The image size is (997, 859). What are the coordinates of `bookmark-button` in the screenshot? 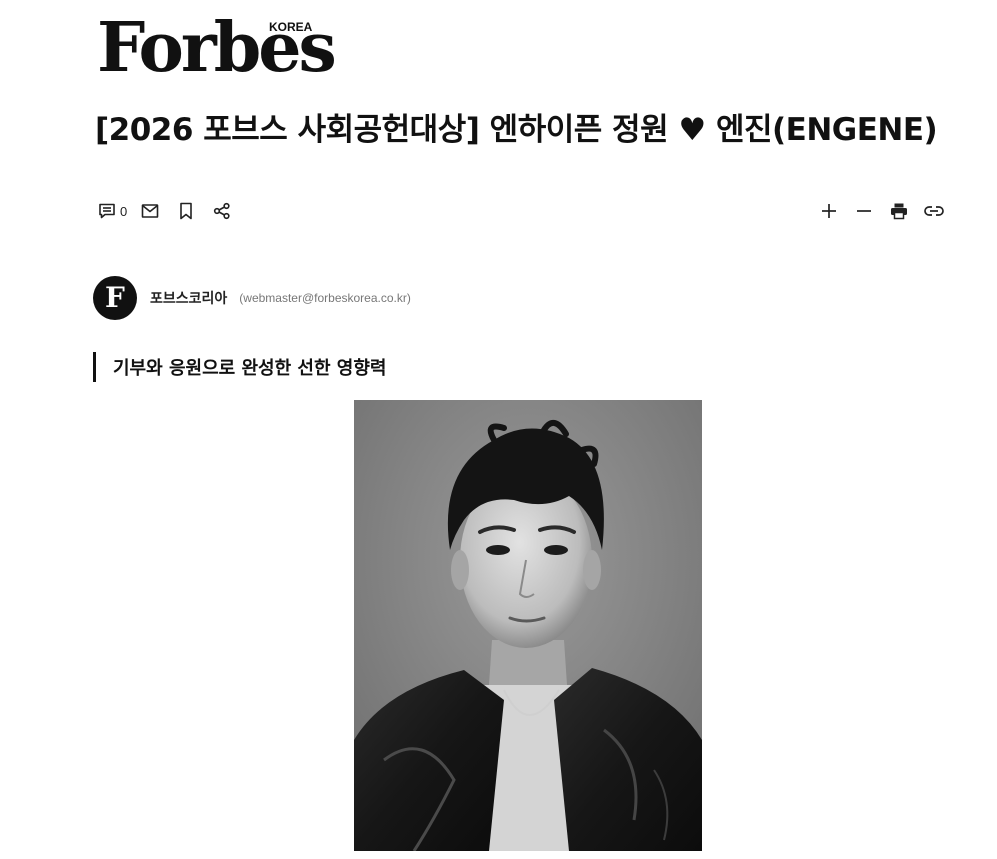 It's located at (186, 211).